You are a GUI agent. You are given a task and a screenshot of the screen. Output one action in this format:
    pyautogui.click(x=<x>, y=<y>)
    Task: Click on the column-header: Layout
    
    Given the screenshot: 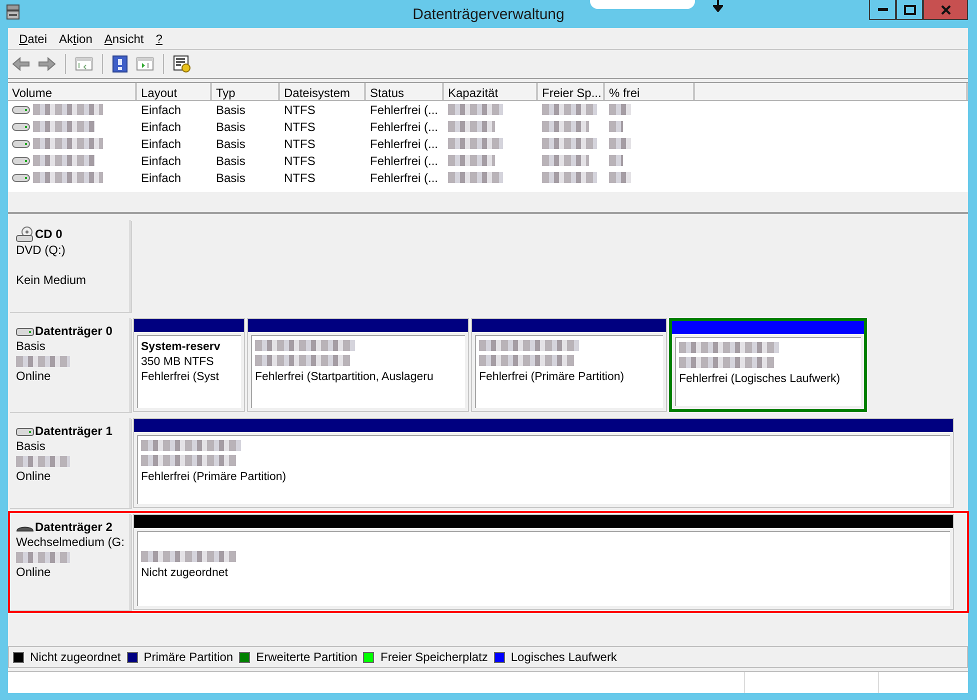 What is the action you would take?
    pyautogui.click(x=174, y=91)
    